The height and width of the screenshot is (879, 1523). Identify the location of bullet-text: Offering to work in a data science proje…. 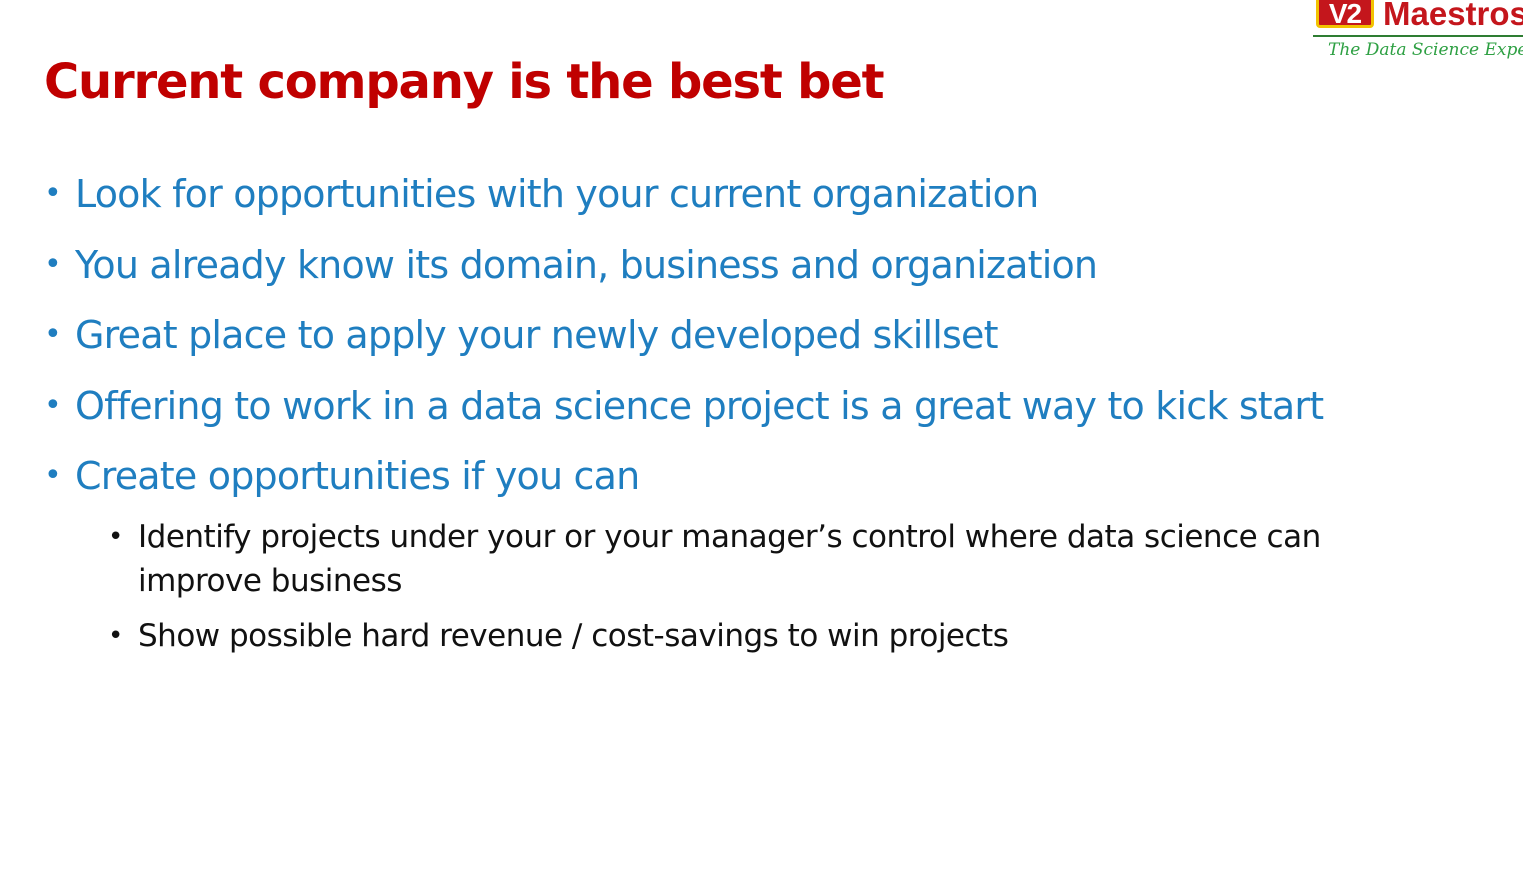
(699, 406).